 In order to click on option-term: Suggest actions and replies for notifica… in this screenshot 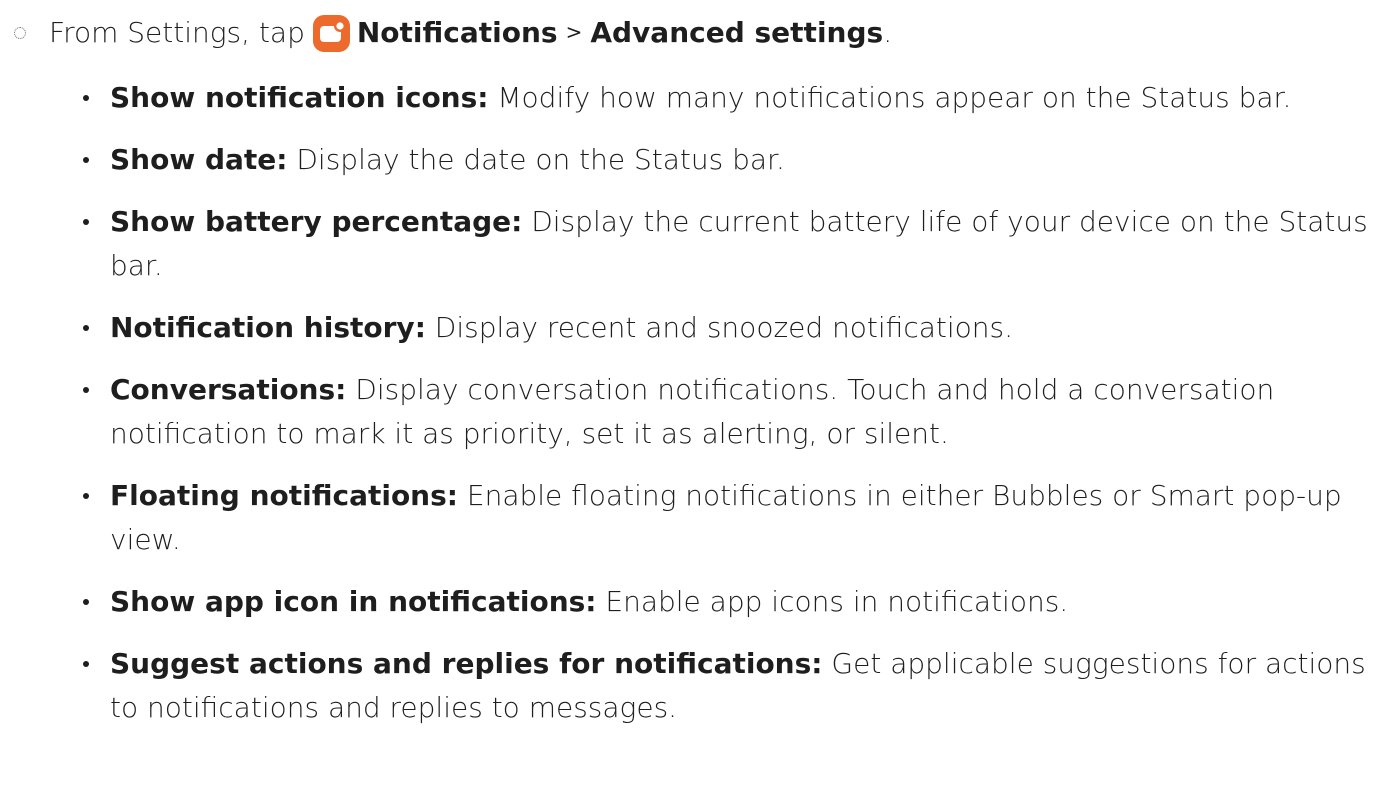, I will do `click(461, 663)`.